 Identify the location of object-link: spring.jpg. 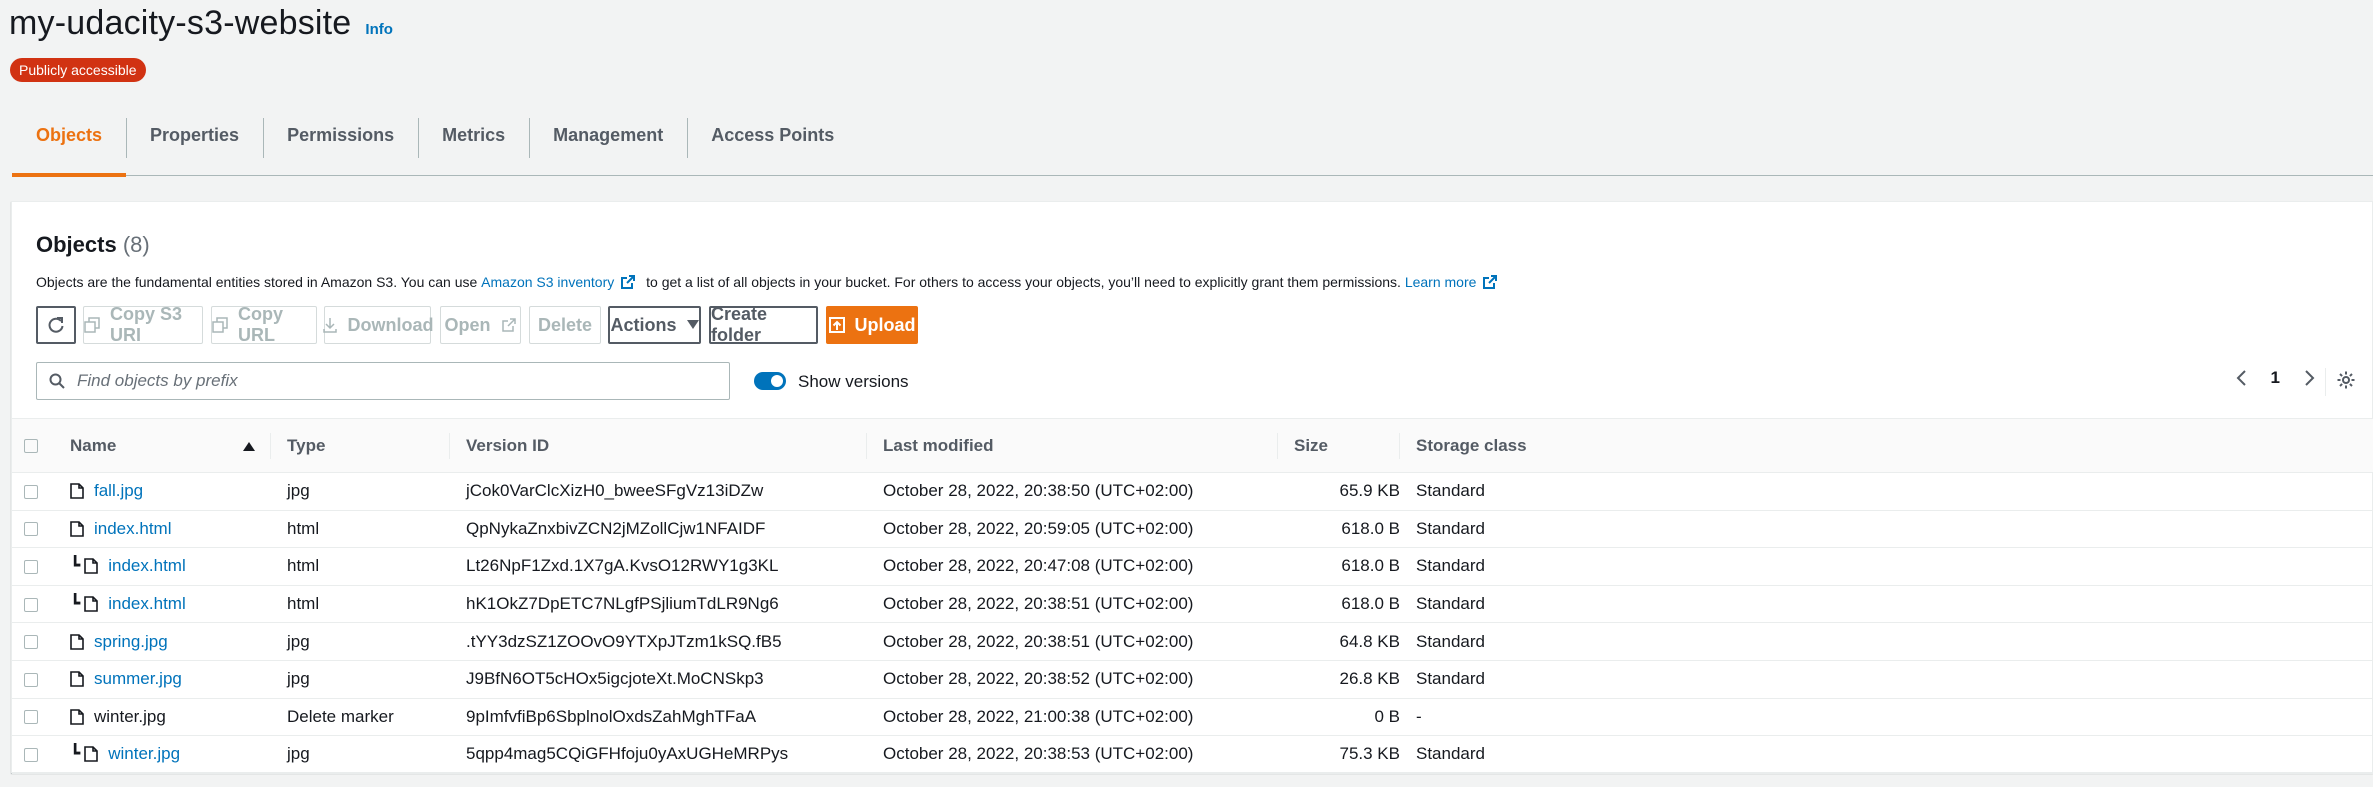
(131, 642).